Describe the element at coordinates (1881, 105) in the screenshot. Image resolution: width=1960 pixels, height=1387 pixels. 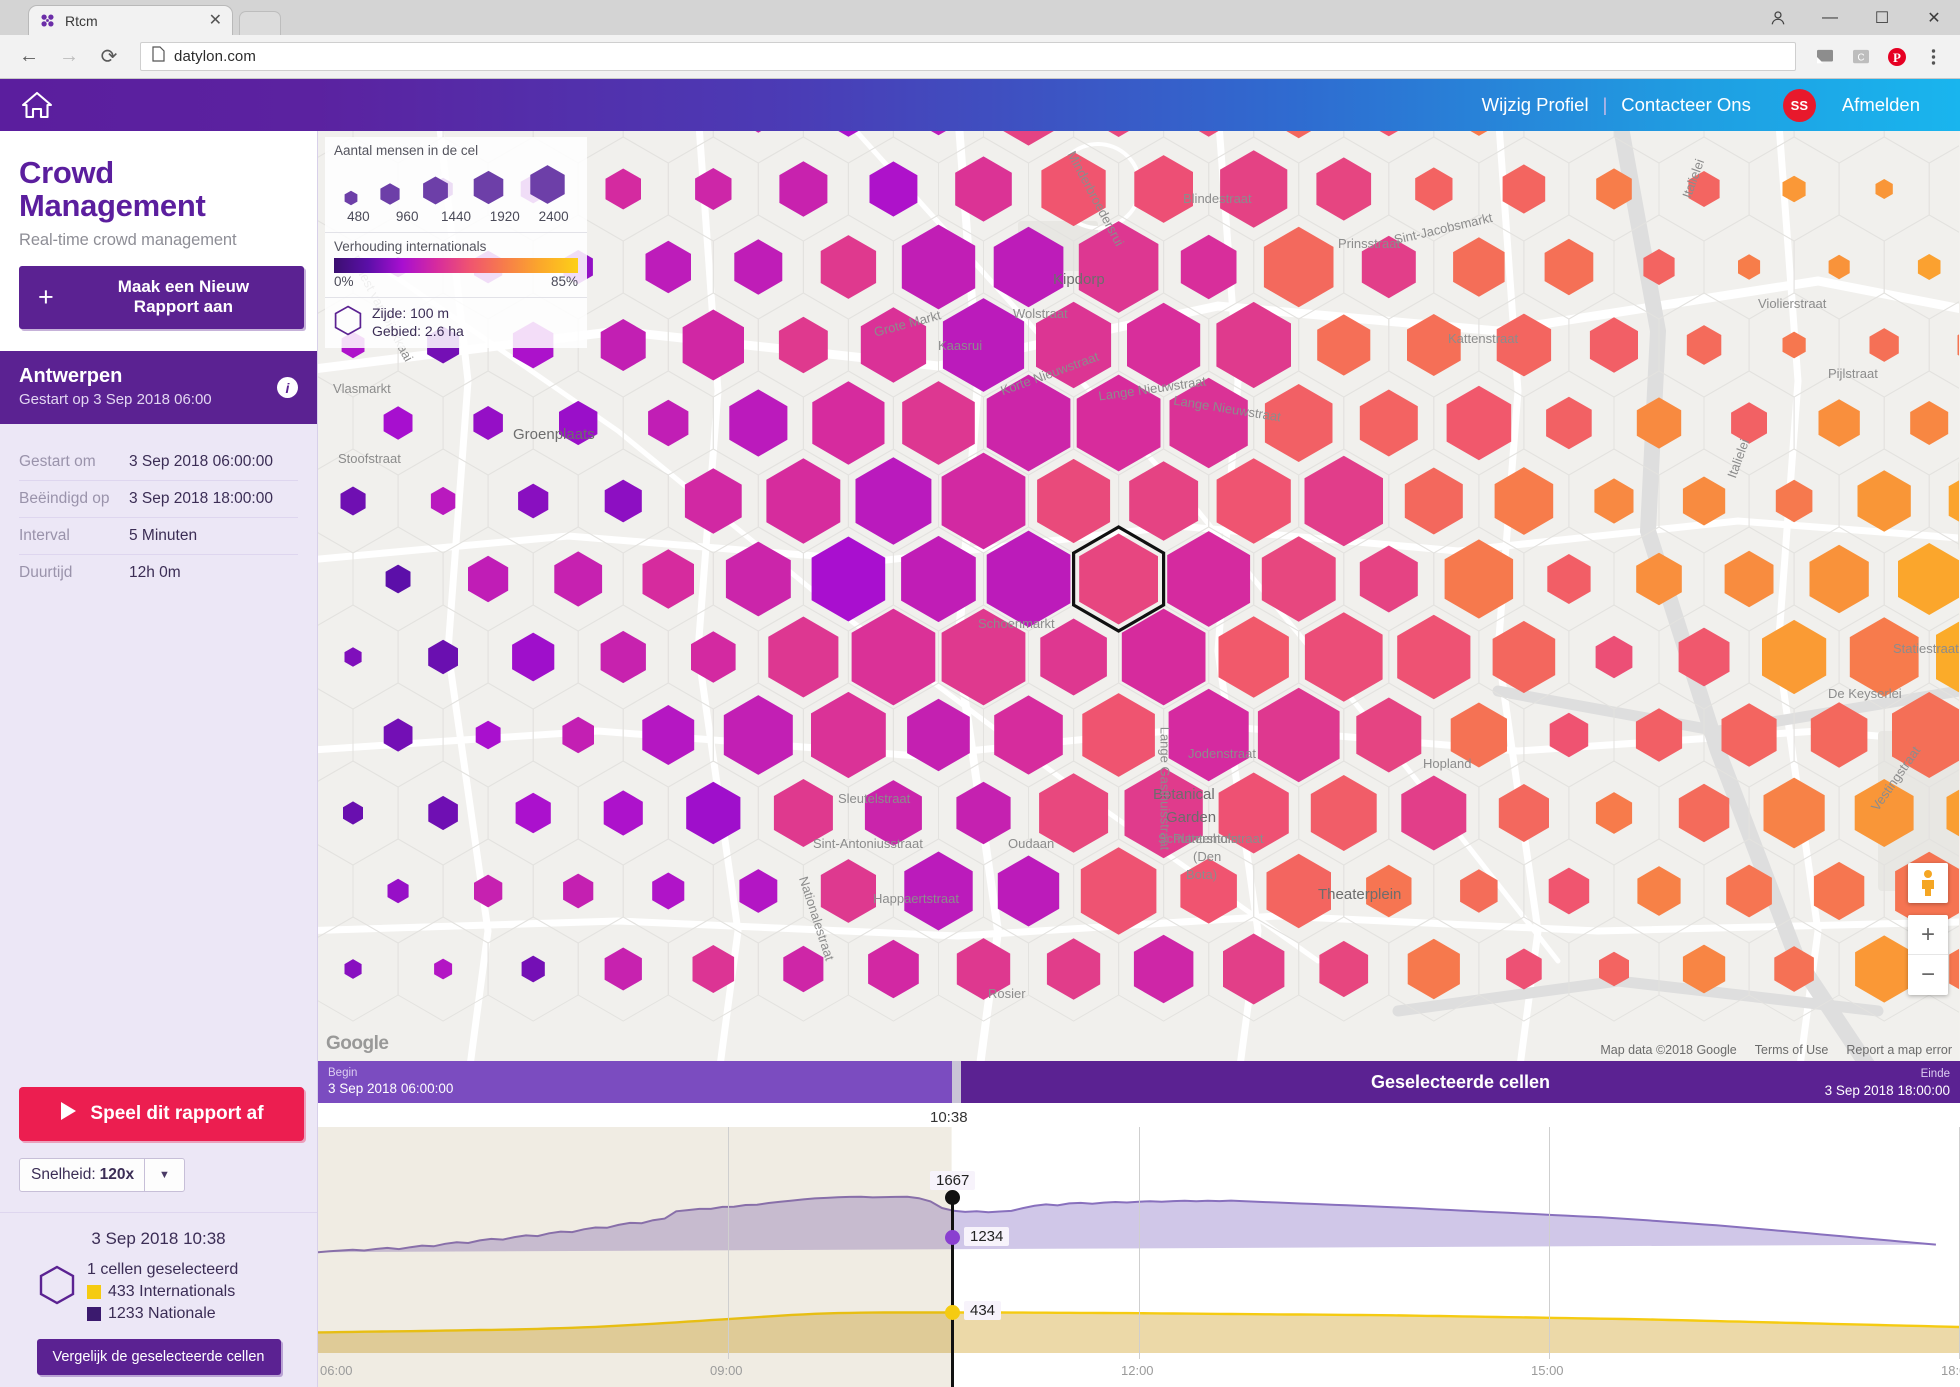
I see `logout-link: Afmelden` at that location.